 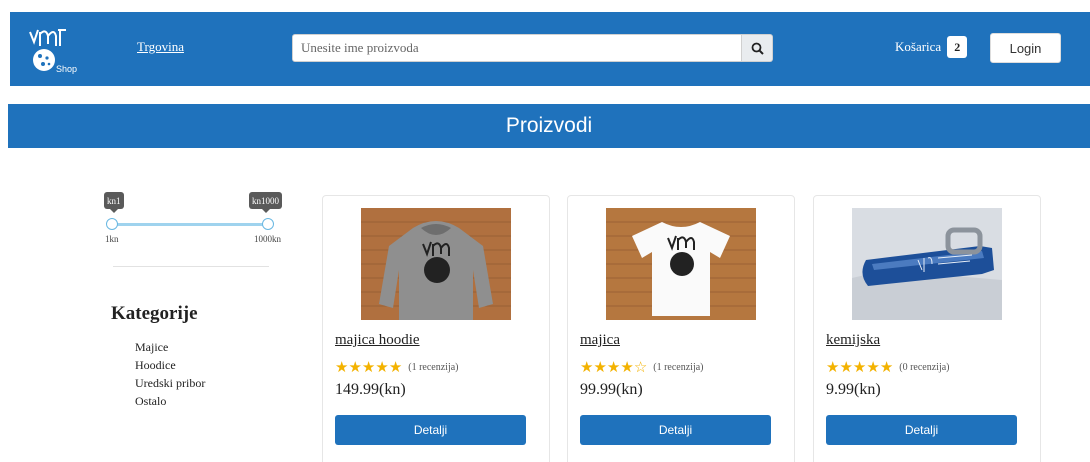 I want to click on search-input, so click(x=517, y=48).